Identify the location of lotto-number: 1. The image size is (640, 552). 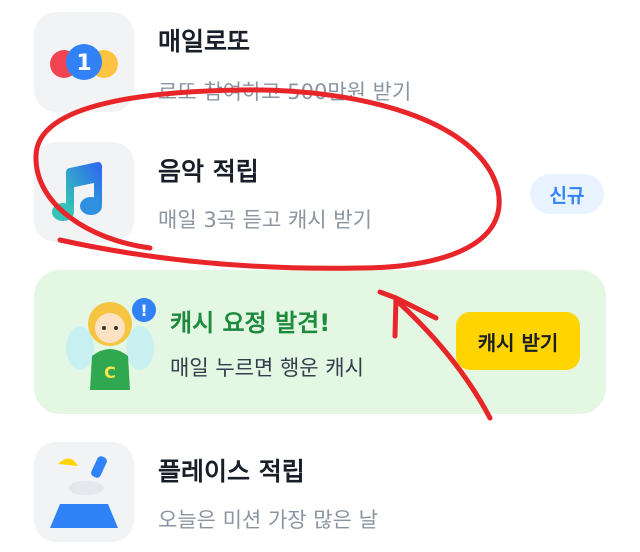
(83, 63).